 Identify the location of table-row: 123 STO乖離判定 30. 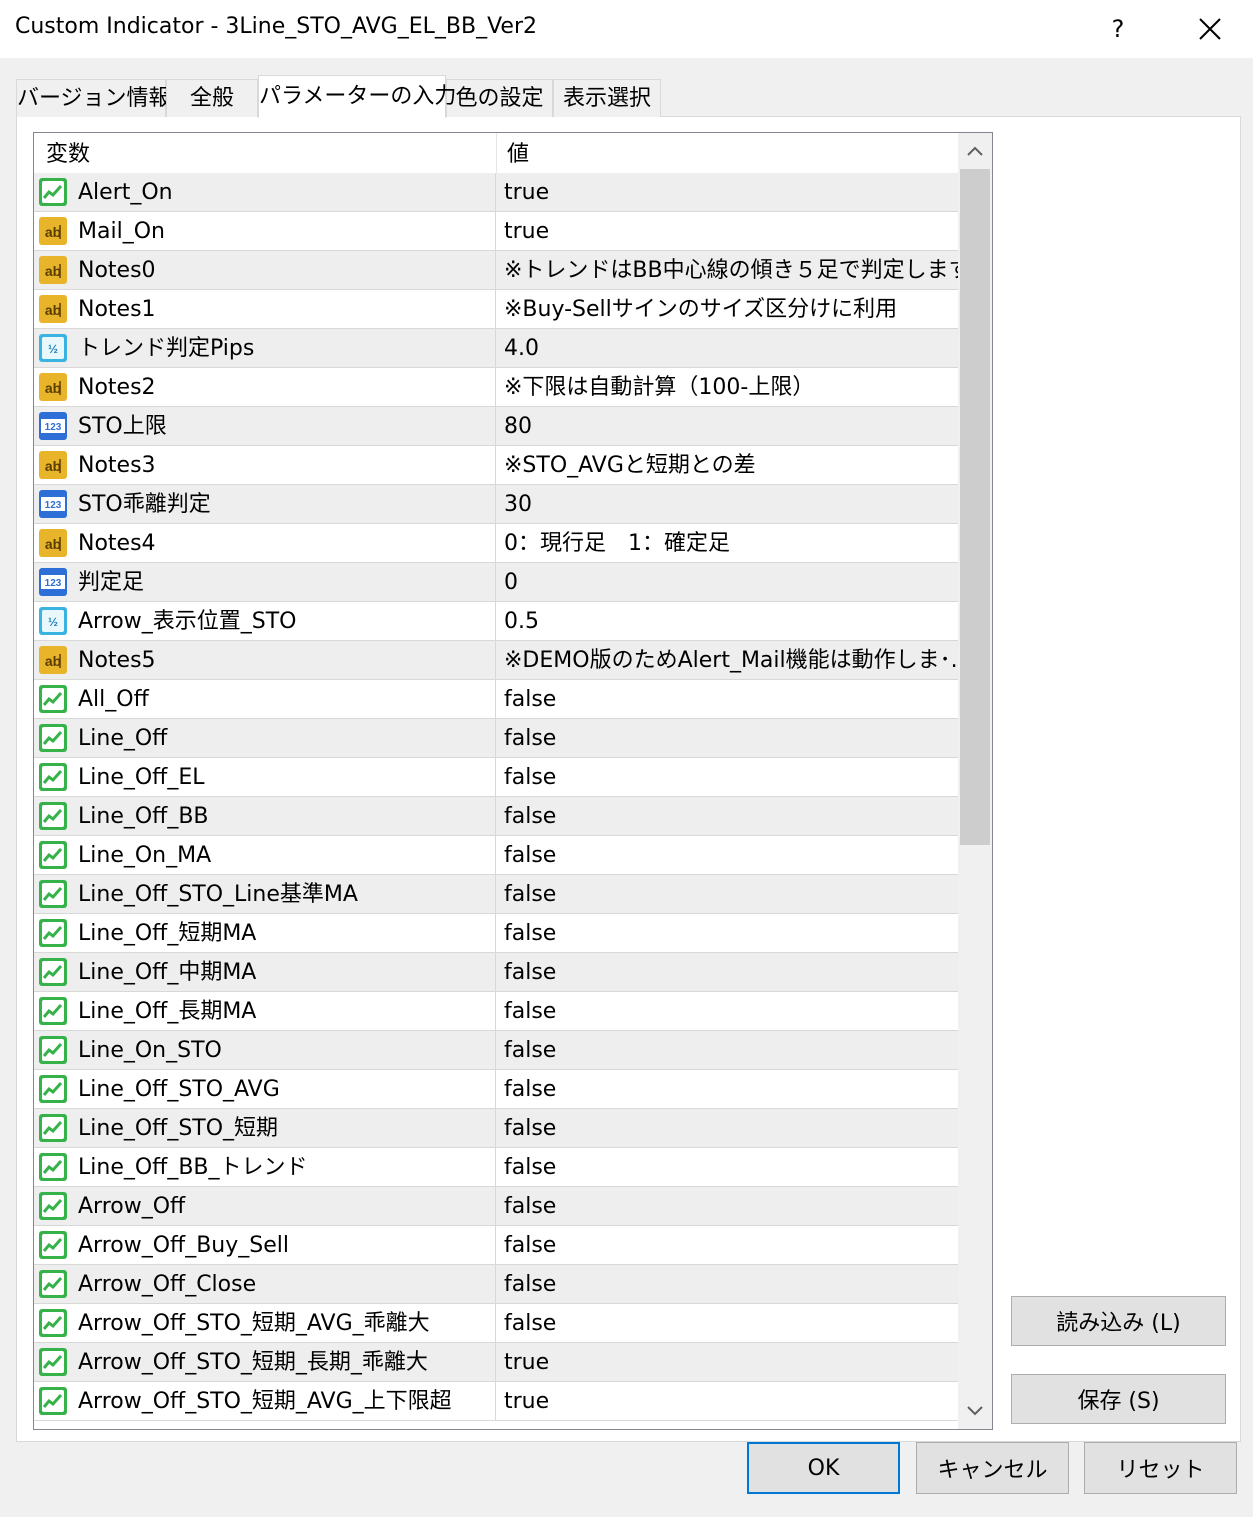
(496, 504).